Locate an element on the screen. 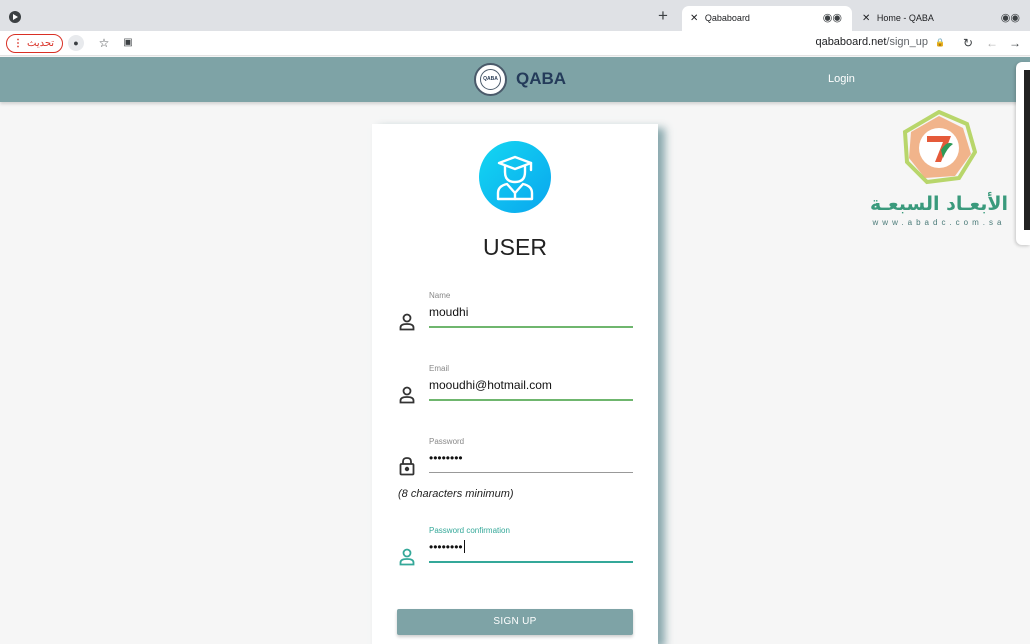 Image resolution: width=1030 pixels, height=644 pixels. seal-text: QABA is located at coordinates (490, 79).